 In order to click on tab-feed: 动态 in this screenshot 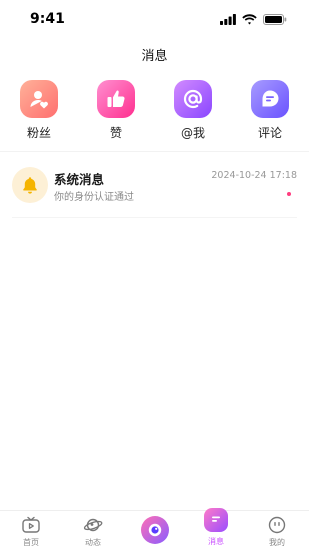, I will do `click(93, 531)`.